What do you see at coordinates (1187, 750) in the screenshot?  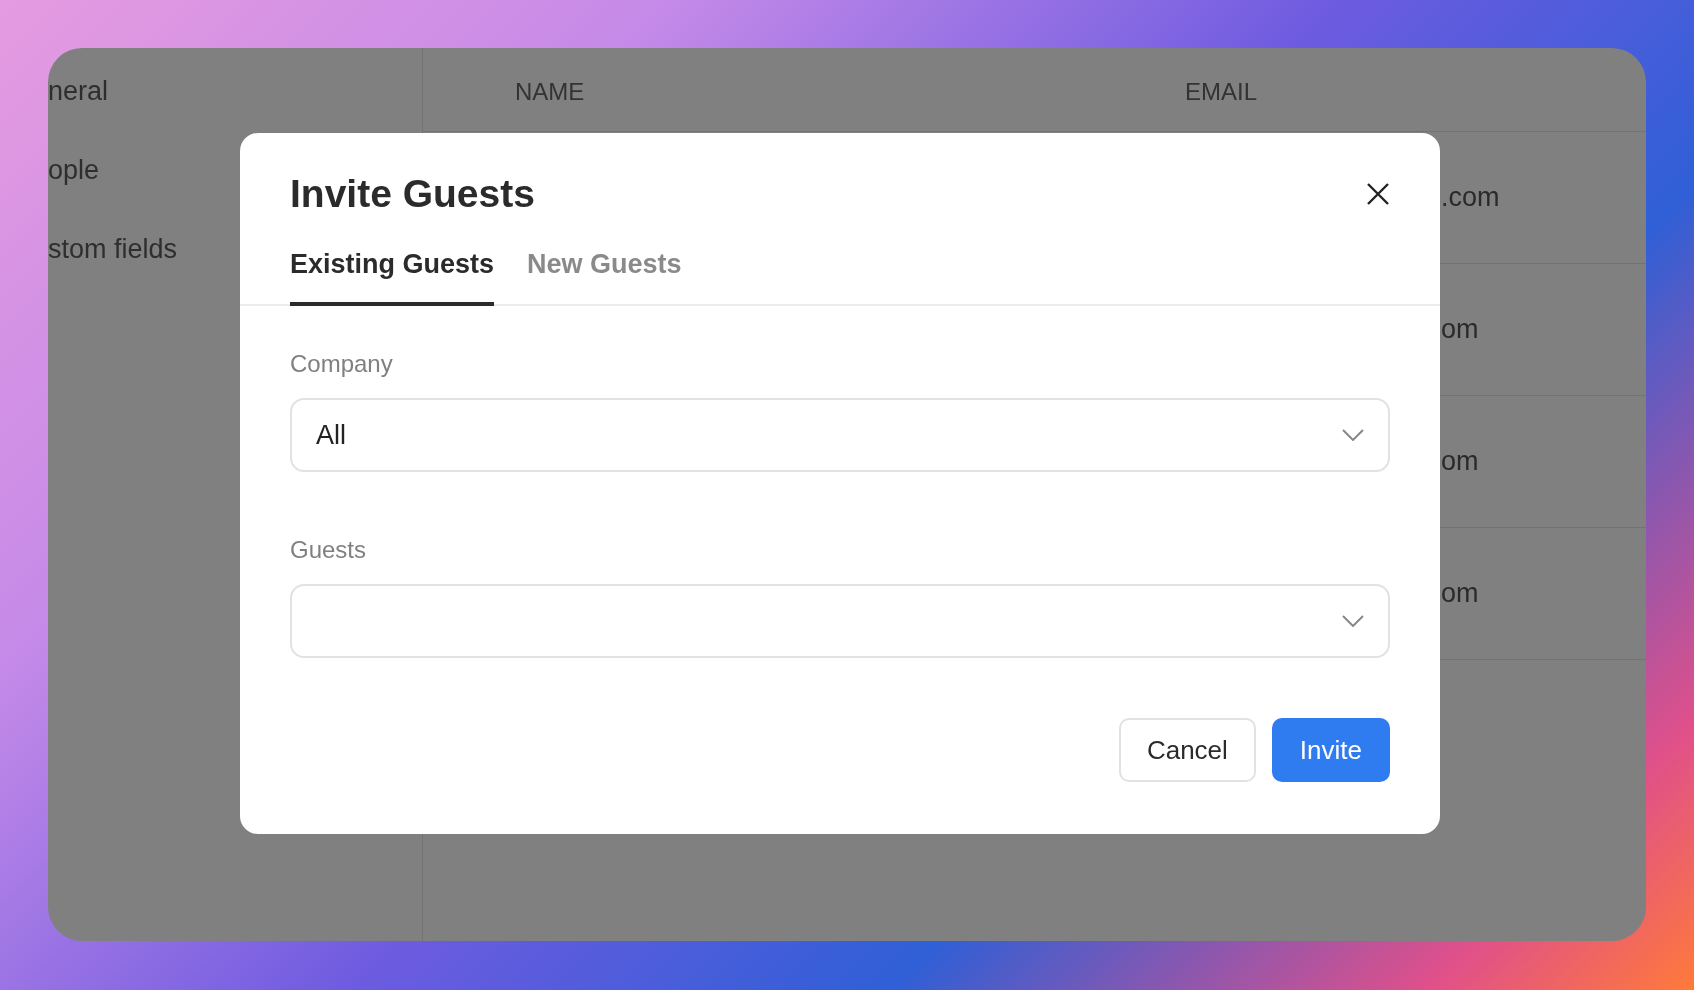 I see `cancel-button: Cancel` at bounding box center [1187, 750].